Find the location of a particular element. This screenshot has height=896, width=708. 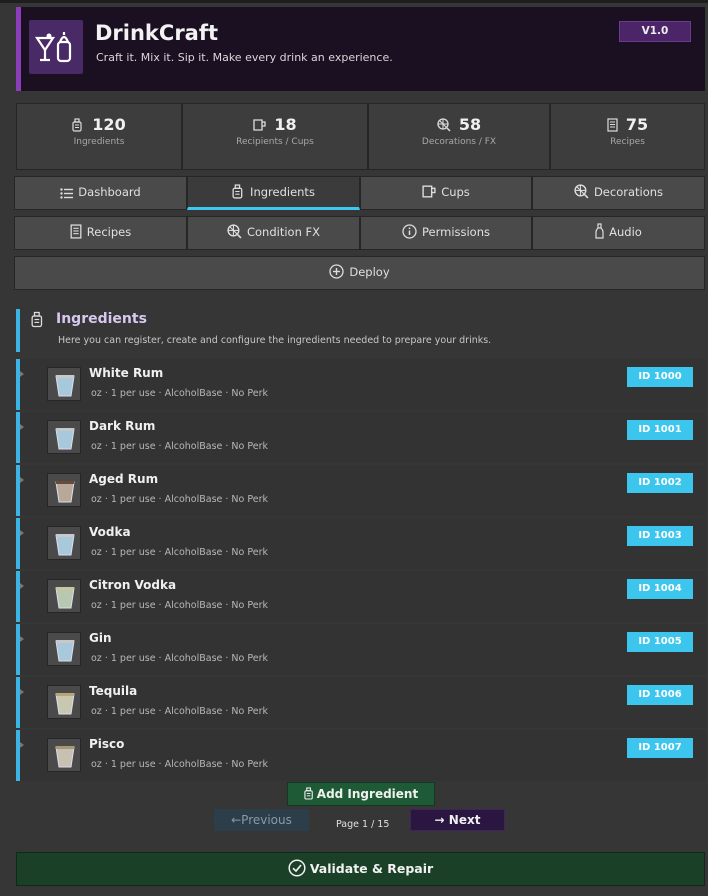

tab-dashboard-label: Dashboard is located at coordinates (109, 192).